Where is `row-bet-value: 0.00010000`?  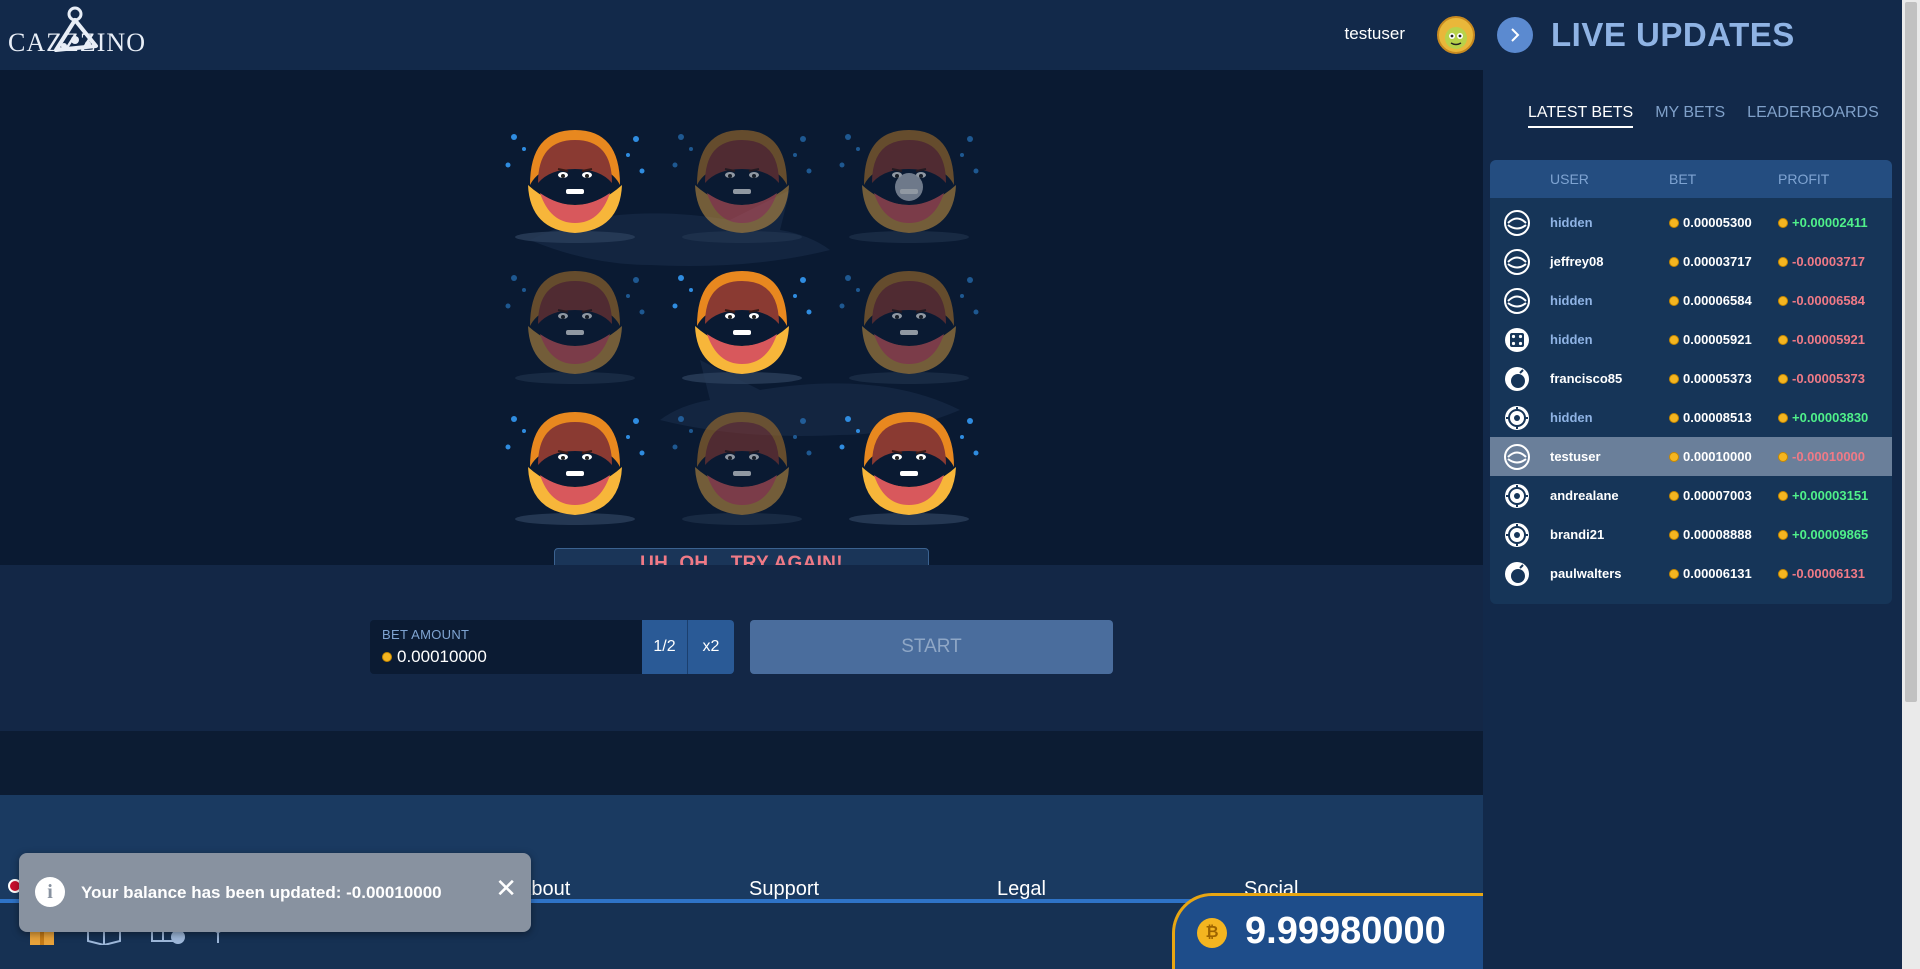 row-bet-value: 0.00010000 is located at coordinates (1717, 456).